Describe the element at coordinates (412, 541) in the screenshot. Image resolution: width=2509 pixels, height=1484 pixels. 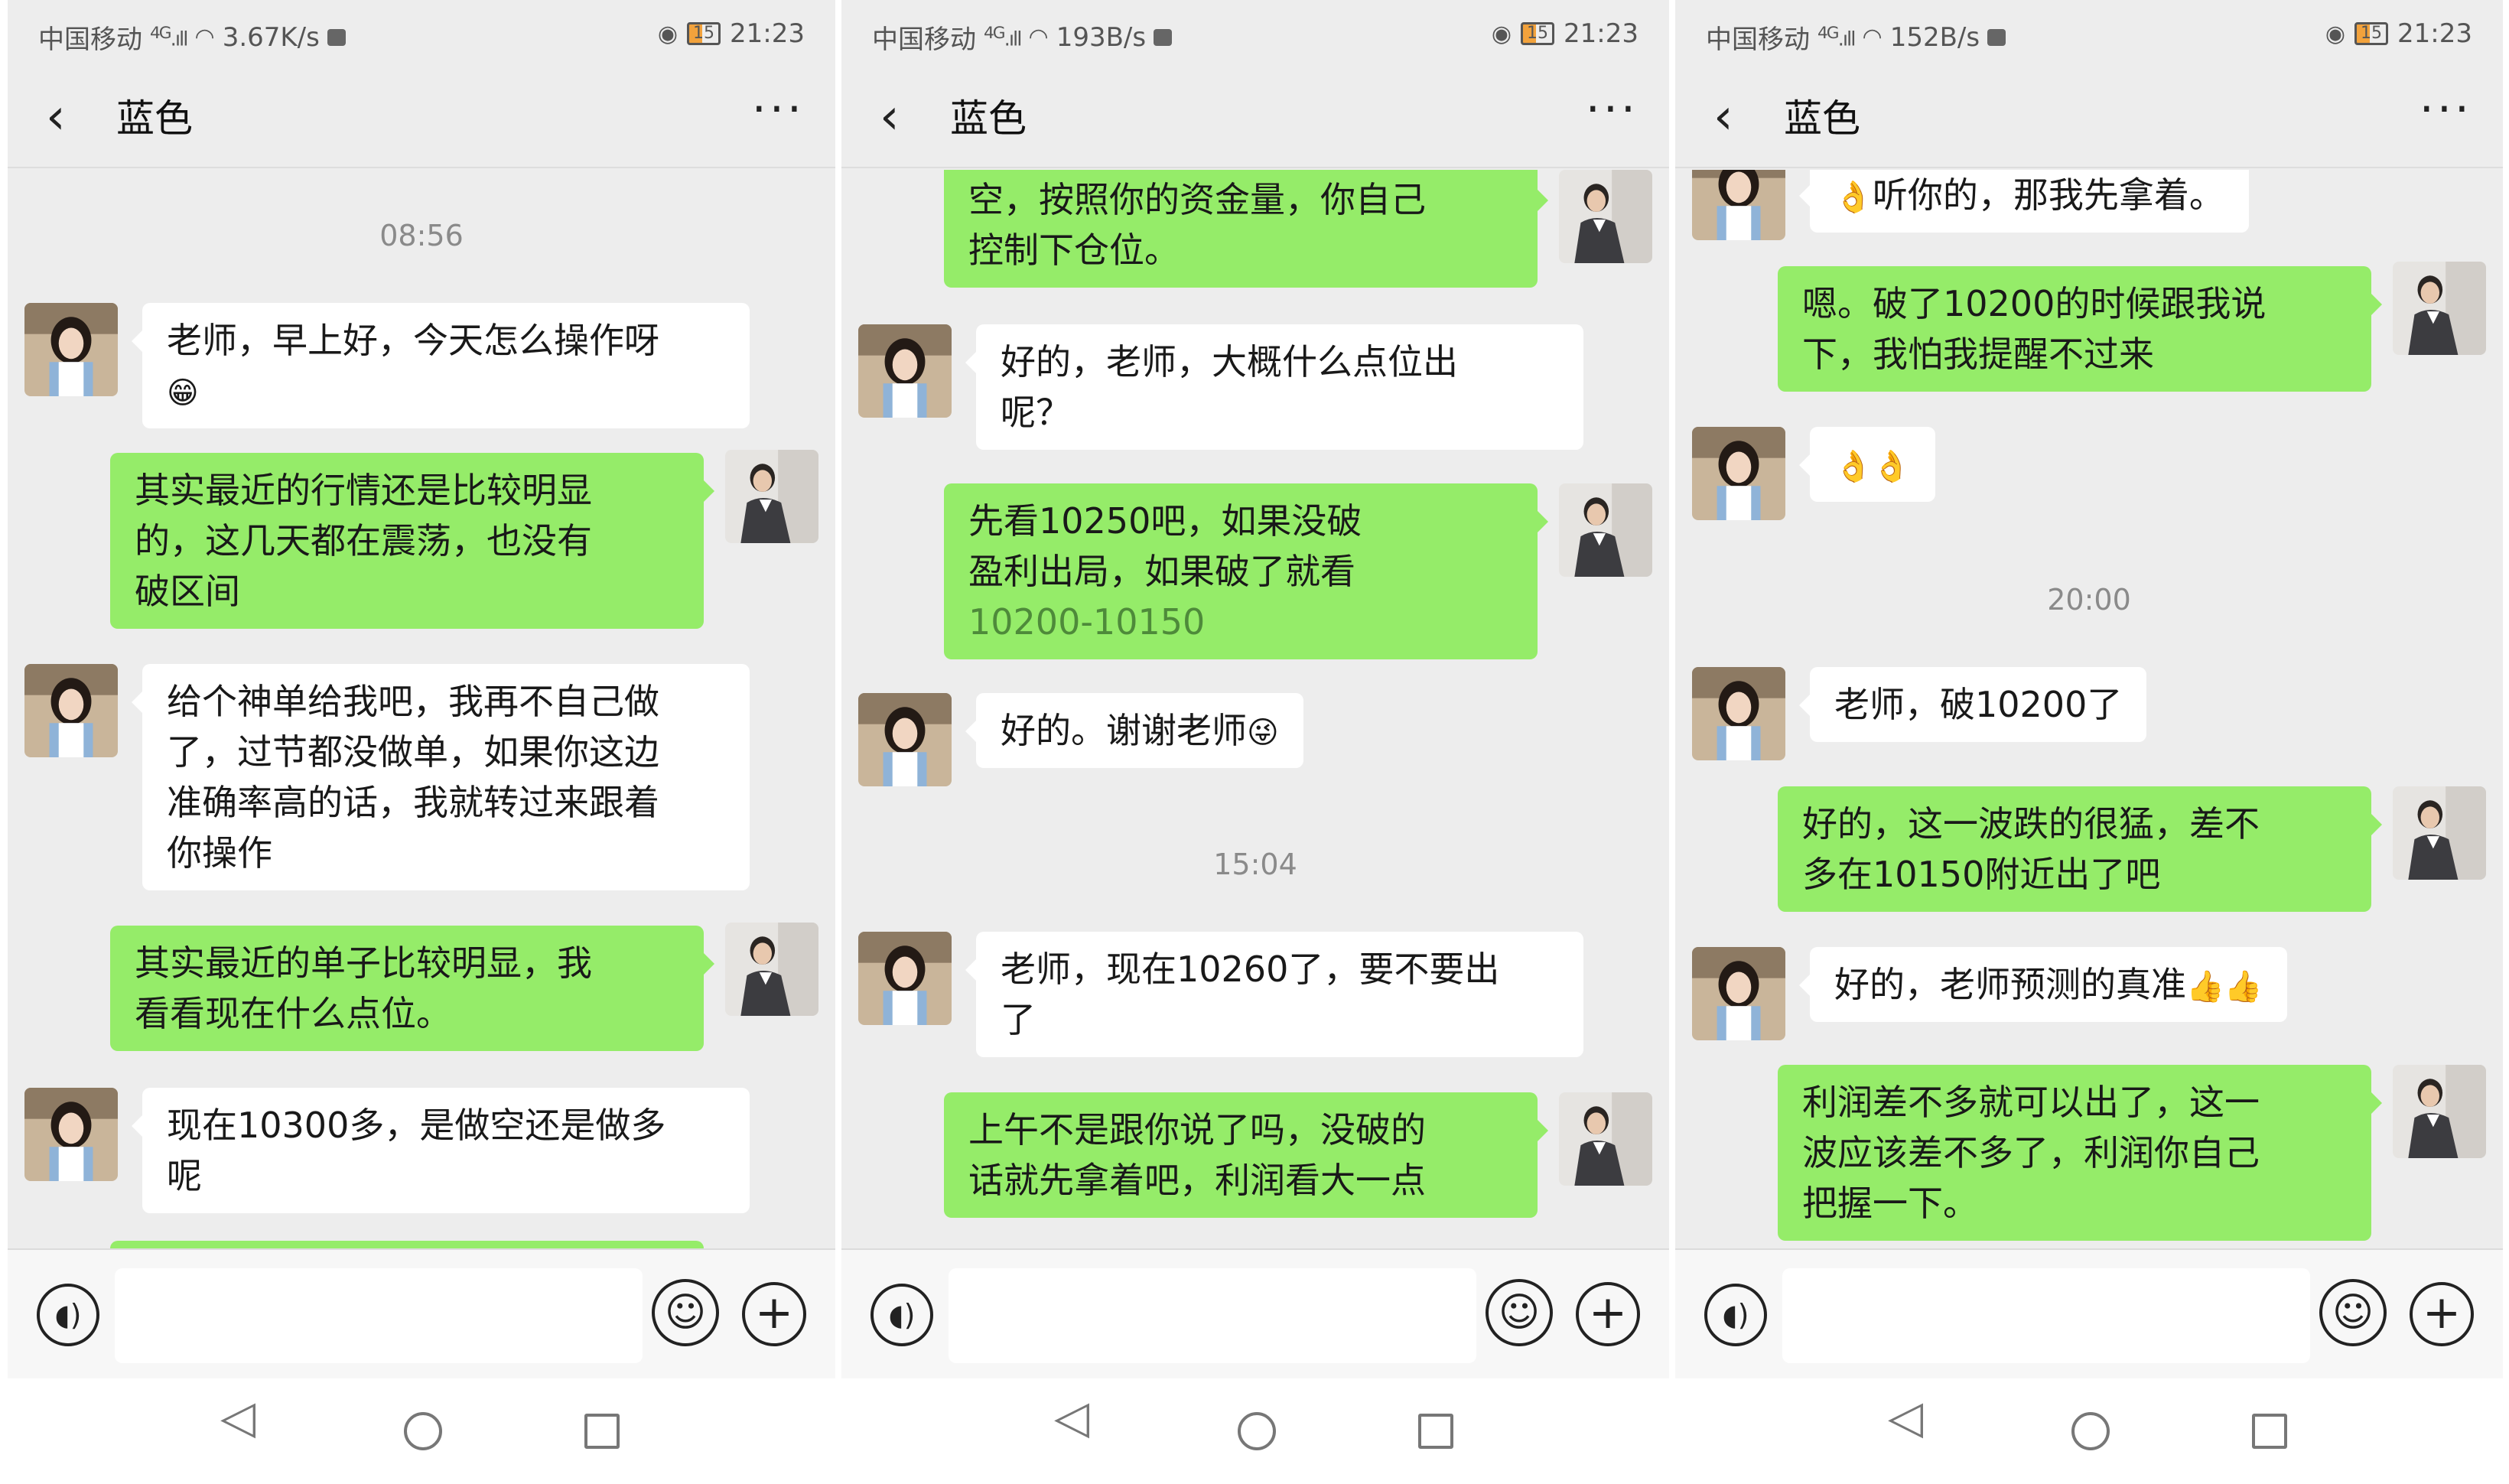
I see `message-bubble-outgoing: 其实最近的行情还是比较明显 的，这几天都在震荡，也没有 破区间` at that location.